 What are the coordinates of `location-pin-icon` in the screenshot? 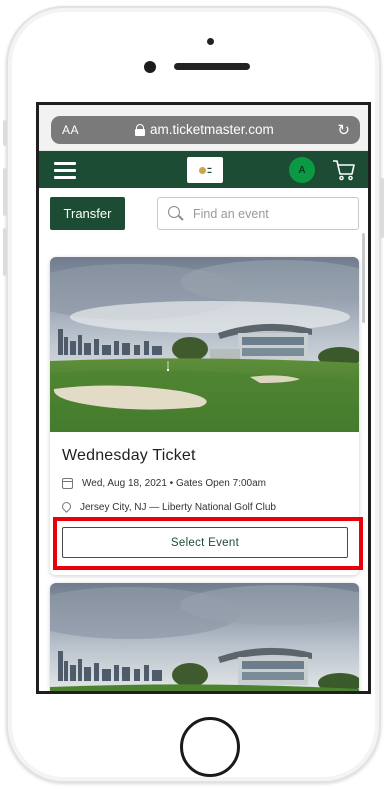 It's located at (66, 507).